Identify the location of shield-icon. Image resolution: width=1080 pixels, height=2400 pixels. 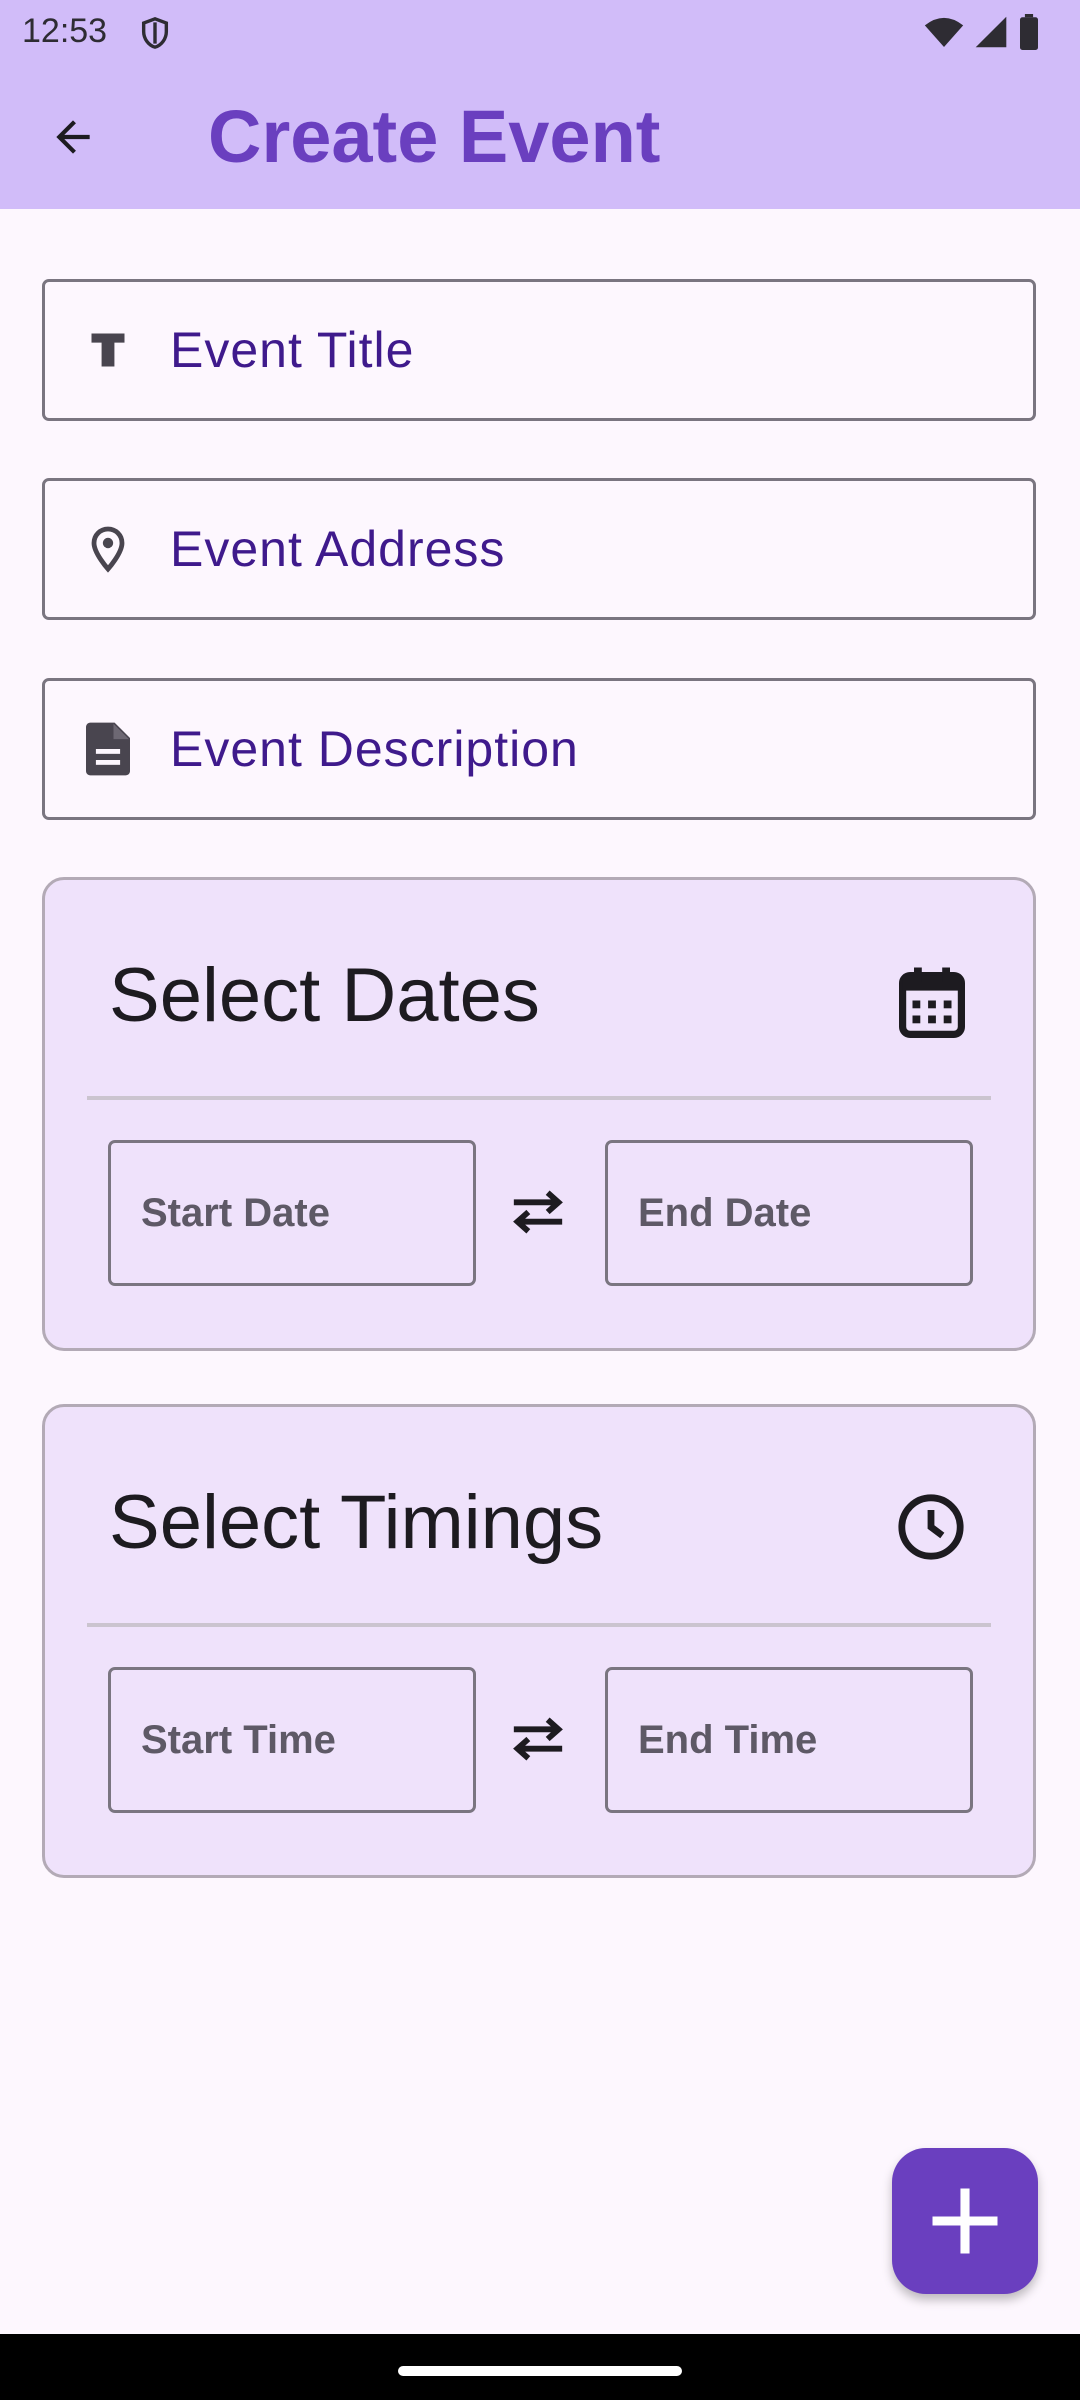
(155, 33).